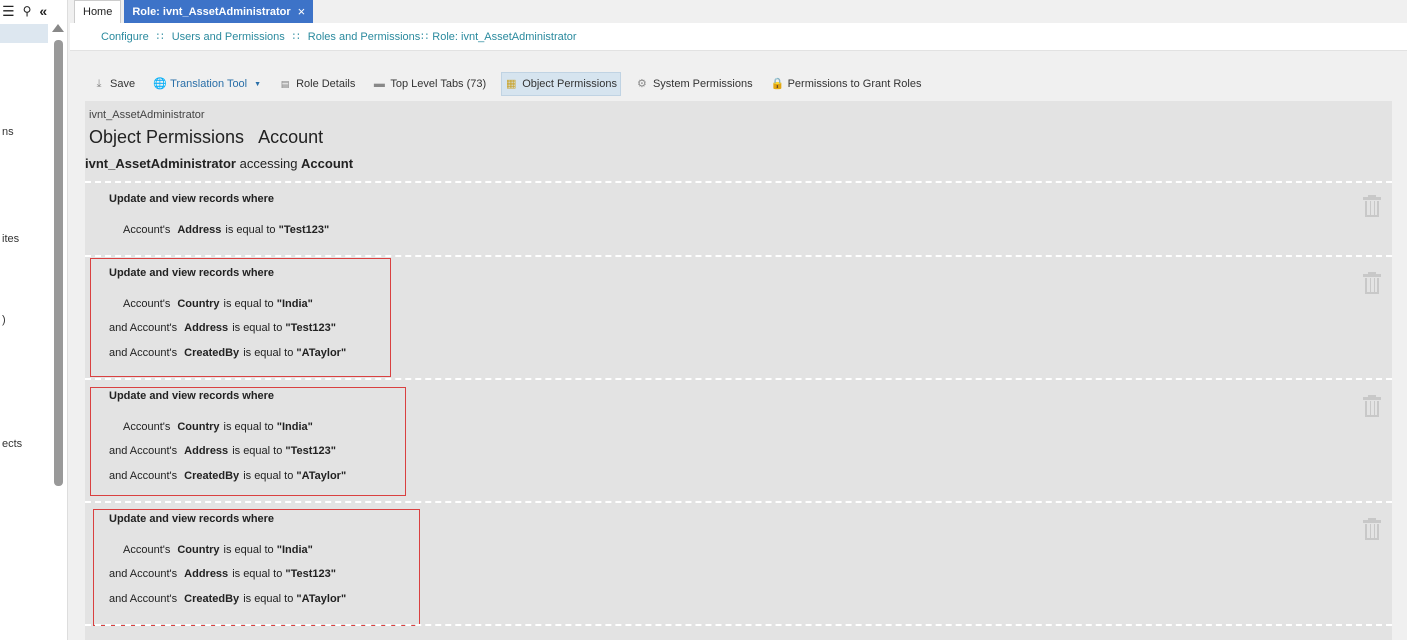  Describe the element at coordinates (228, 37) in the screenshot. I see `breadcrumb-users-and-permissions: Users and Permissions` at that location.